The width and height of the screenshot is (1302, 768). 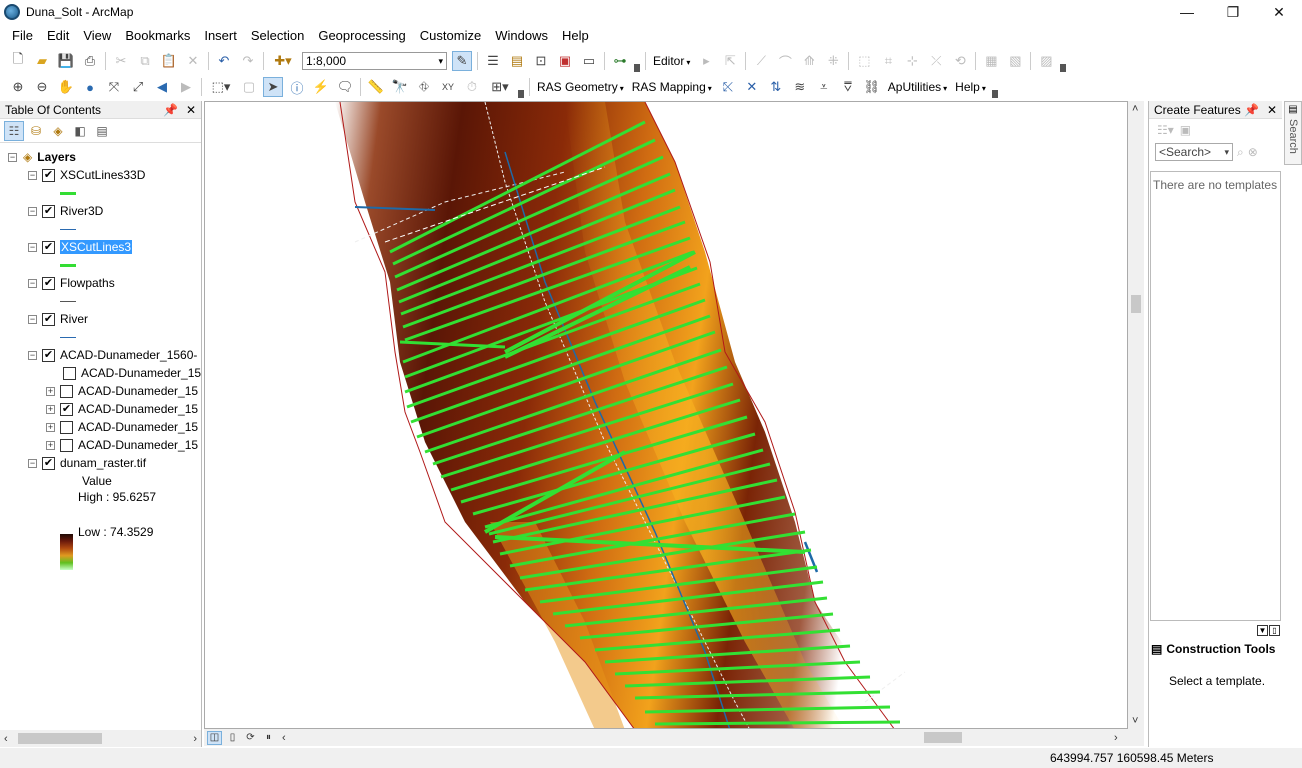 What do you see at coordinates (936, 61) in the screenshot?
I see `split-icon: ⤫` at bounding box center [936, 61].